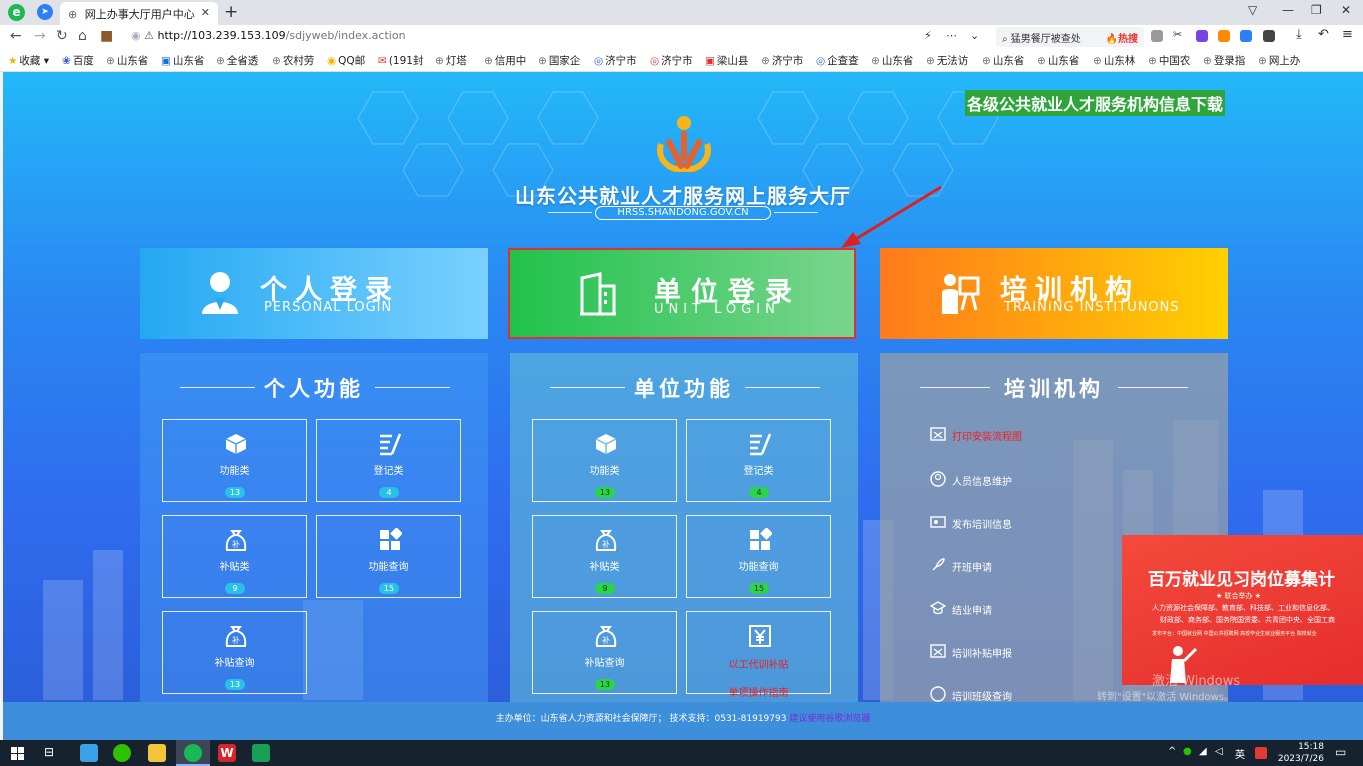 The width and height of the screenshot is (1363, 766). Describe the element at coordinates (1299, 34) in the screenshot. I see `download-icon: ⤓` at that location.